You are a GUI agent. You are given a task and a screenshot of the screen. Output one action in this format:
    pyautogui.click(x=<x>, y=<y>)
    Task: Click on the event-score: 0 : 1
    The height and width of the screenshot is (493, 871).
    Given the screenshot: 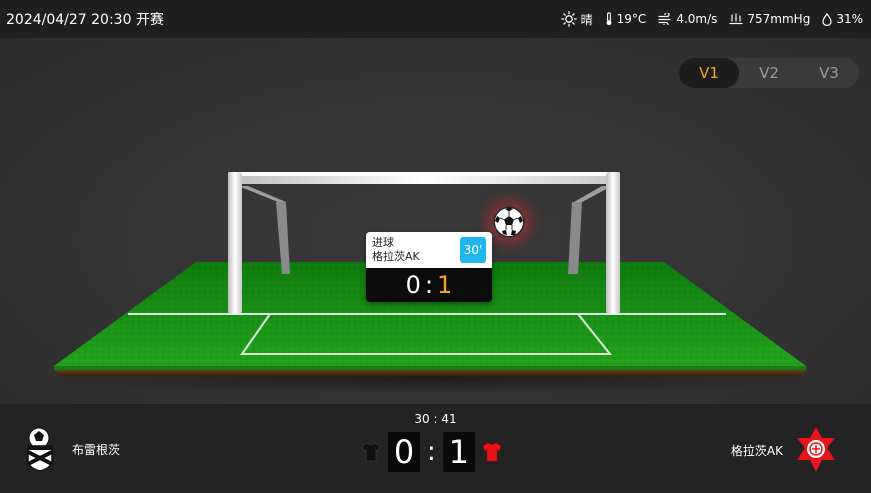 What is the action you would take?
    pyautogui.click(x=429, y=285)
    